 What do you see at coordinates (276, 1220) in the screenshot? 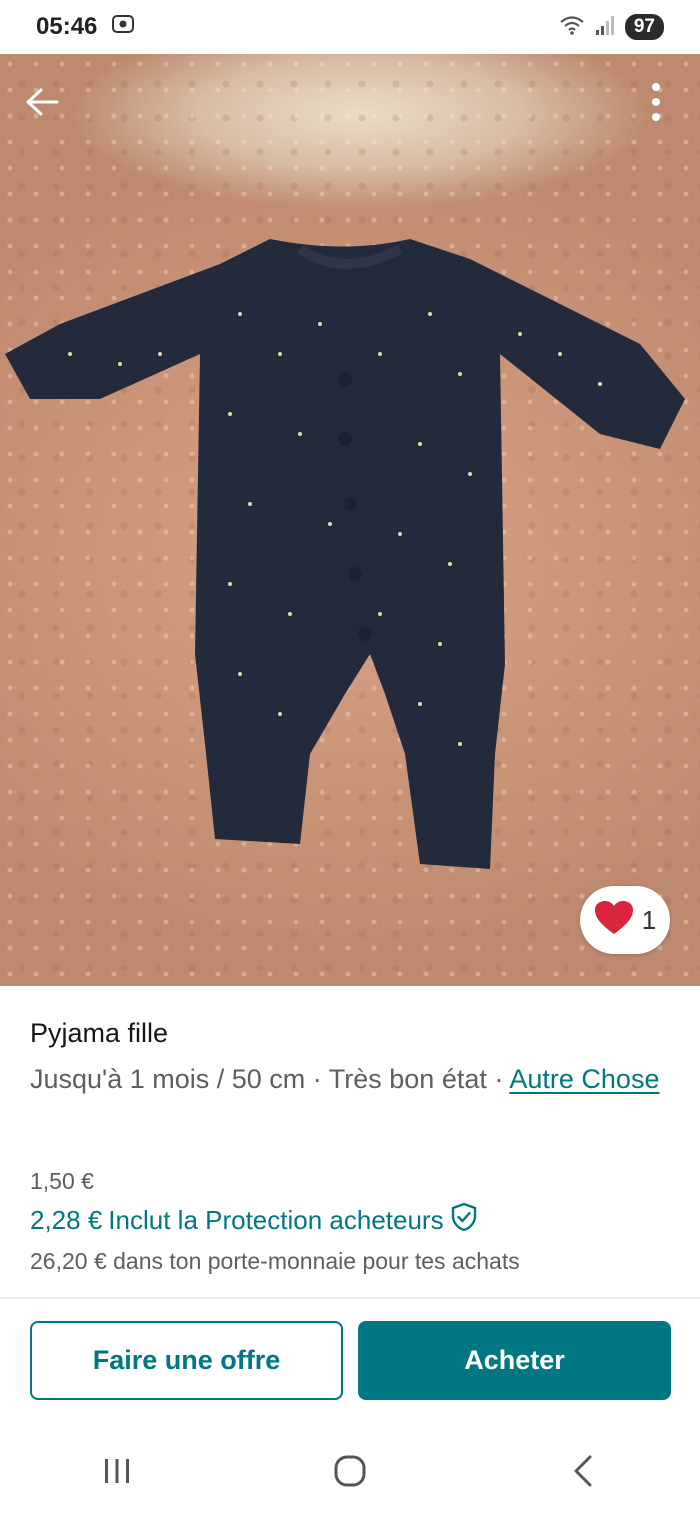
I see `protection-label: Inclut la Protection acheteurs` at bounding box center [276, 1220].